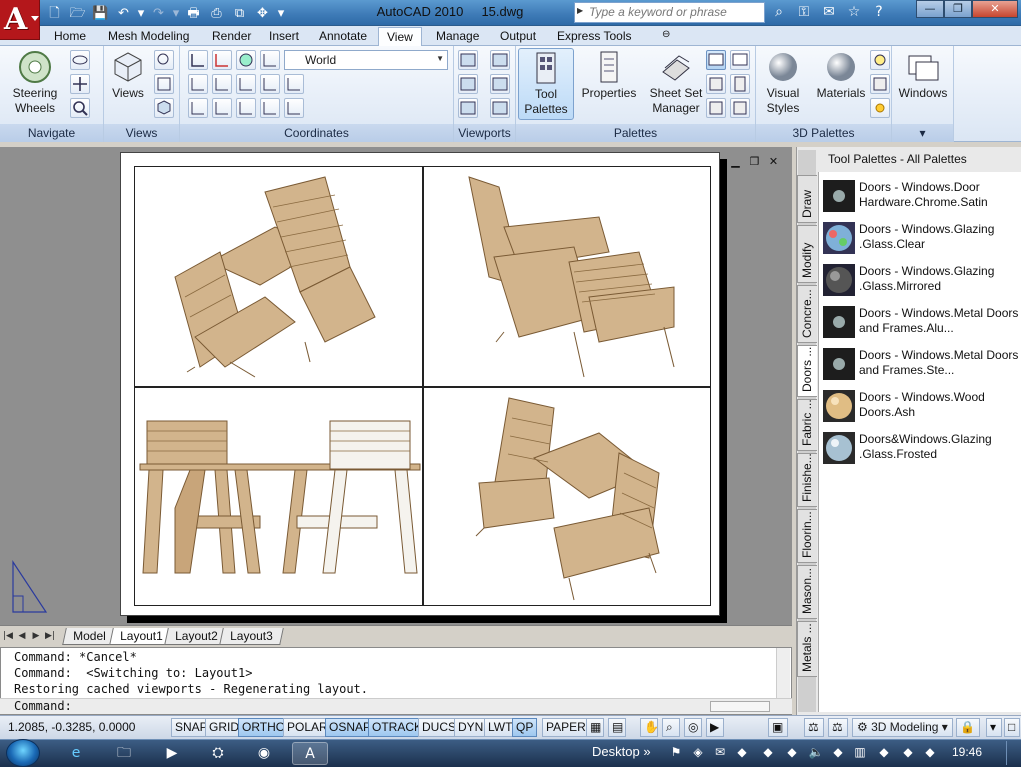 This screenshot has width=1021, height=767. Describe the element at coordinates (278, 276) in the screenshot. I see `viewport-top-left` at that location.